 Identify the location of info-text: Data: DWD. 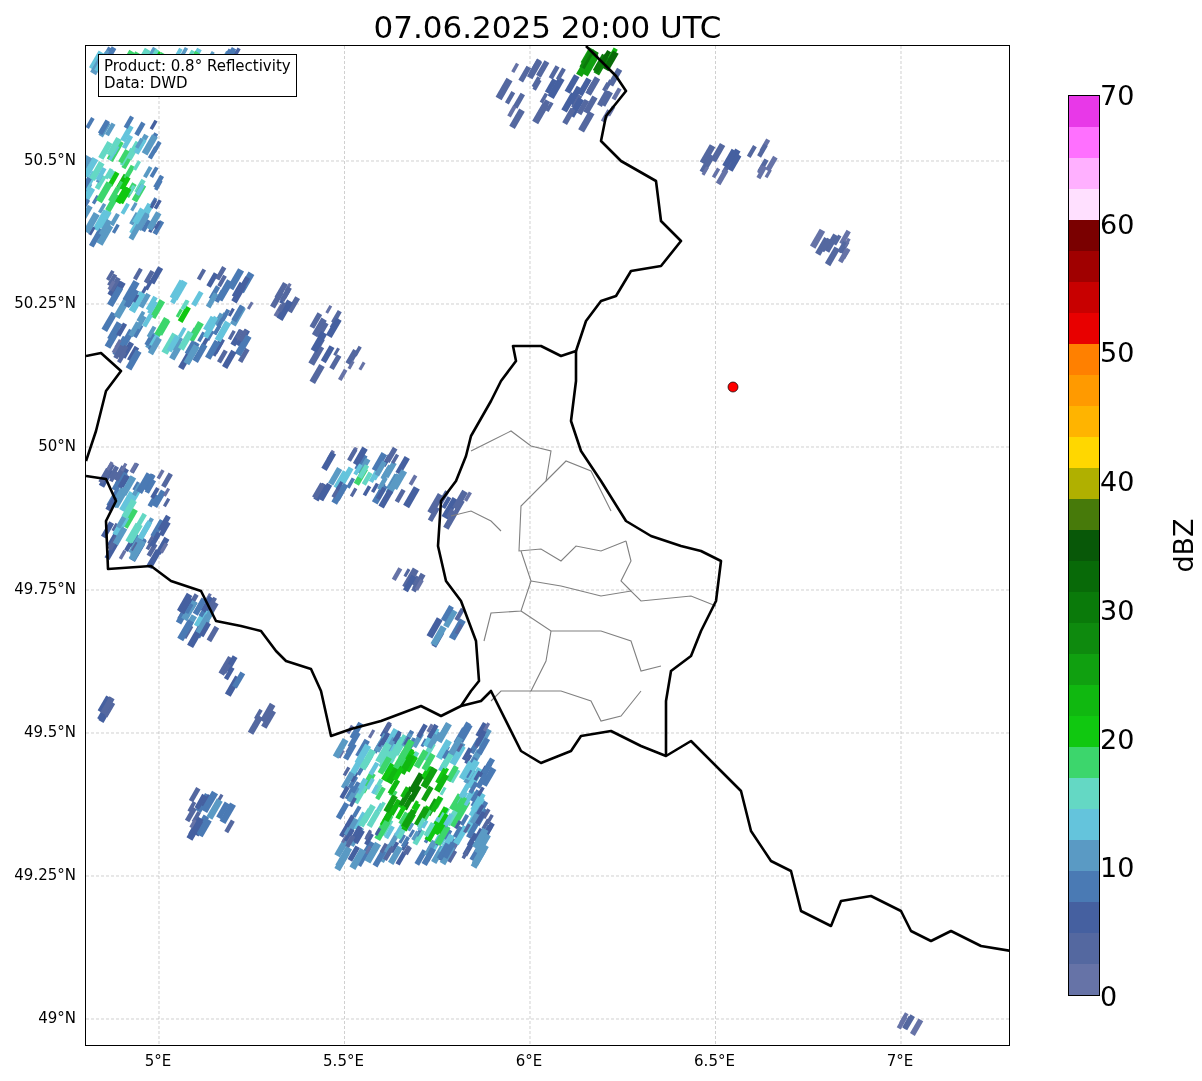
(146, 83).